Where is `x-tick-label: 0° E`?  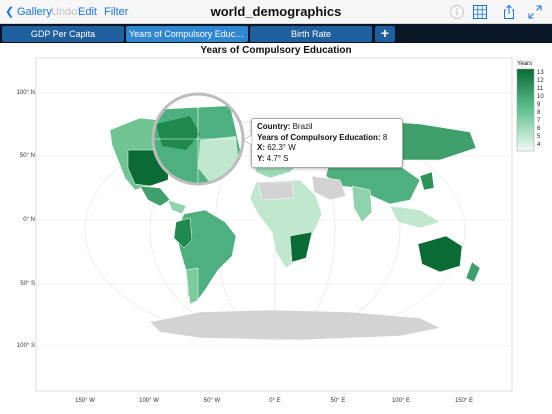 x-tick-label: 0° E is located at coordinates (275, 401).